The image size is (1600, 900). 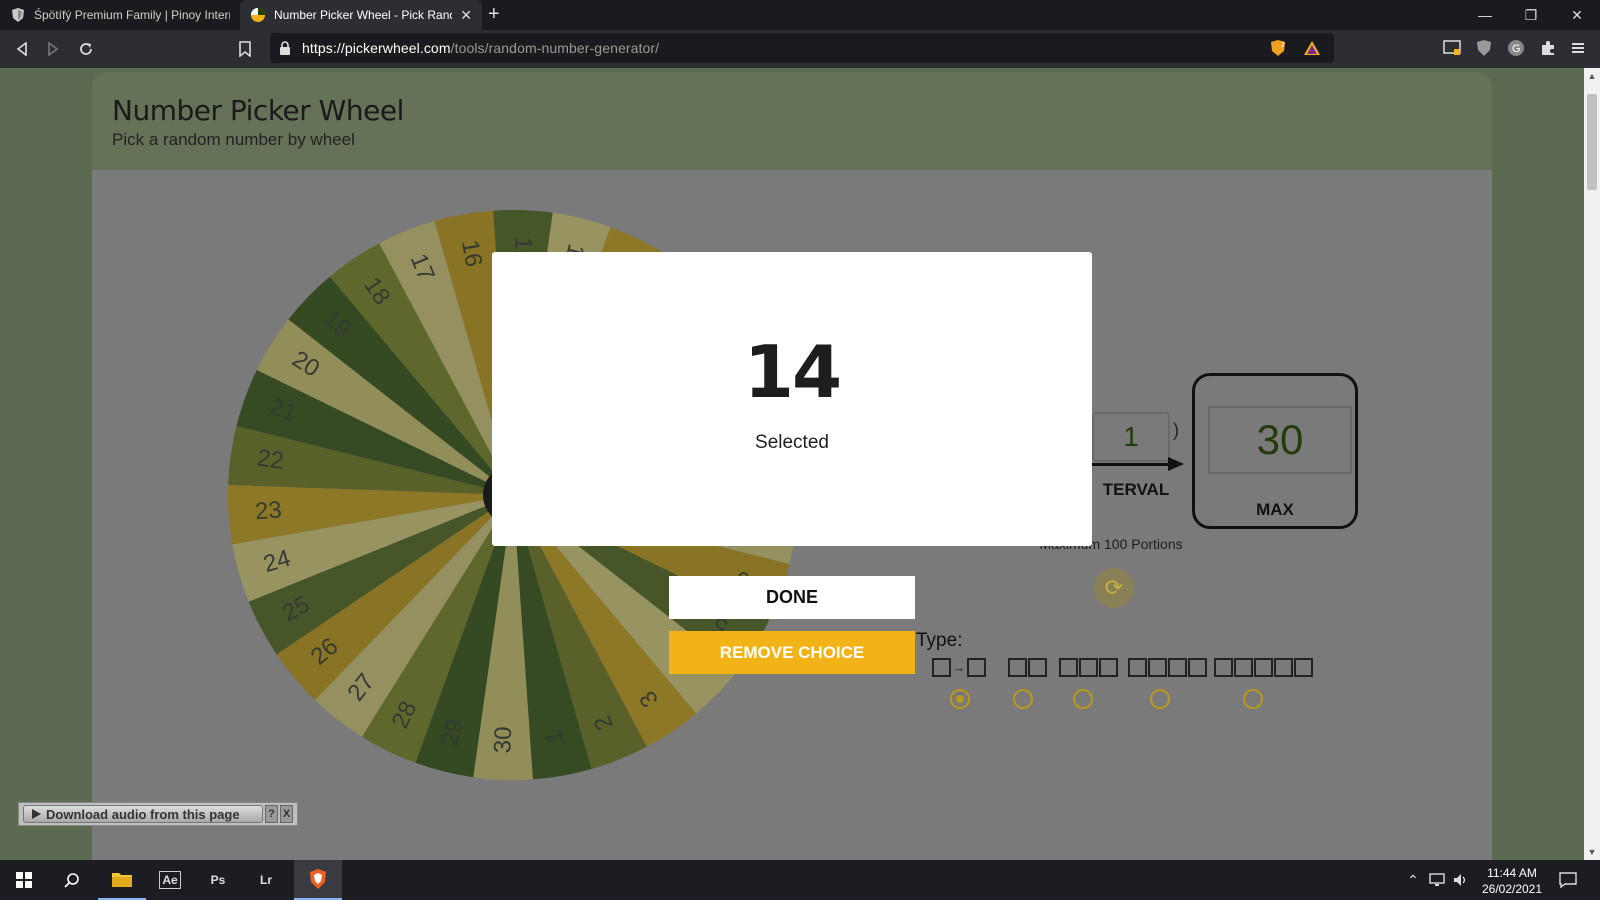 What do you see at coordinates (1512, 881) in the screenshot?
I see `system-clock: 11:44 AM 26/02/2021` at bounding box center [1512, 881].